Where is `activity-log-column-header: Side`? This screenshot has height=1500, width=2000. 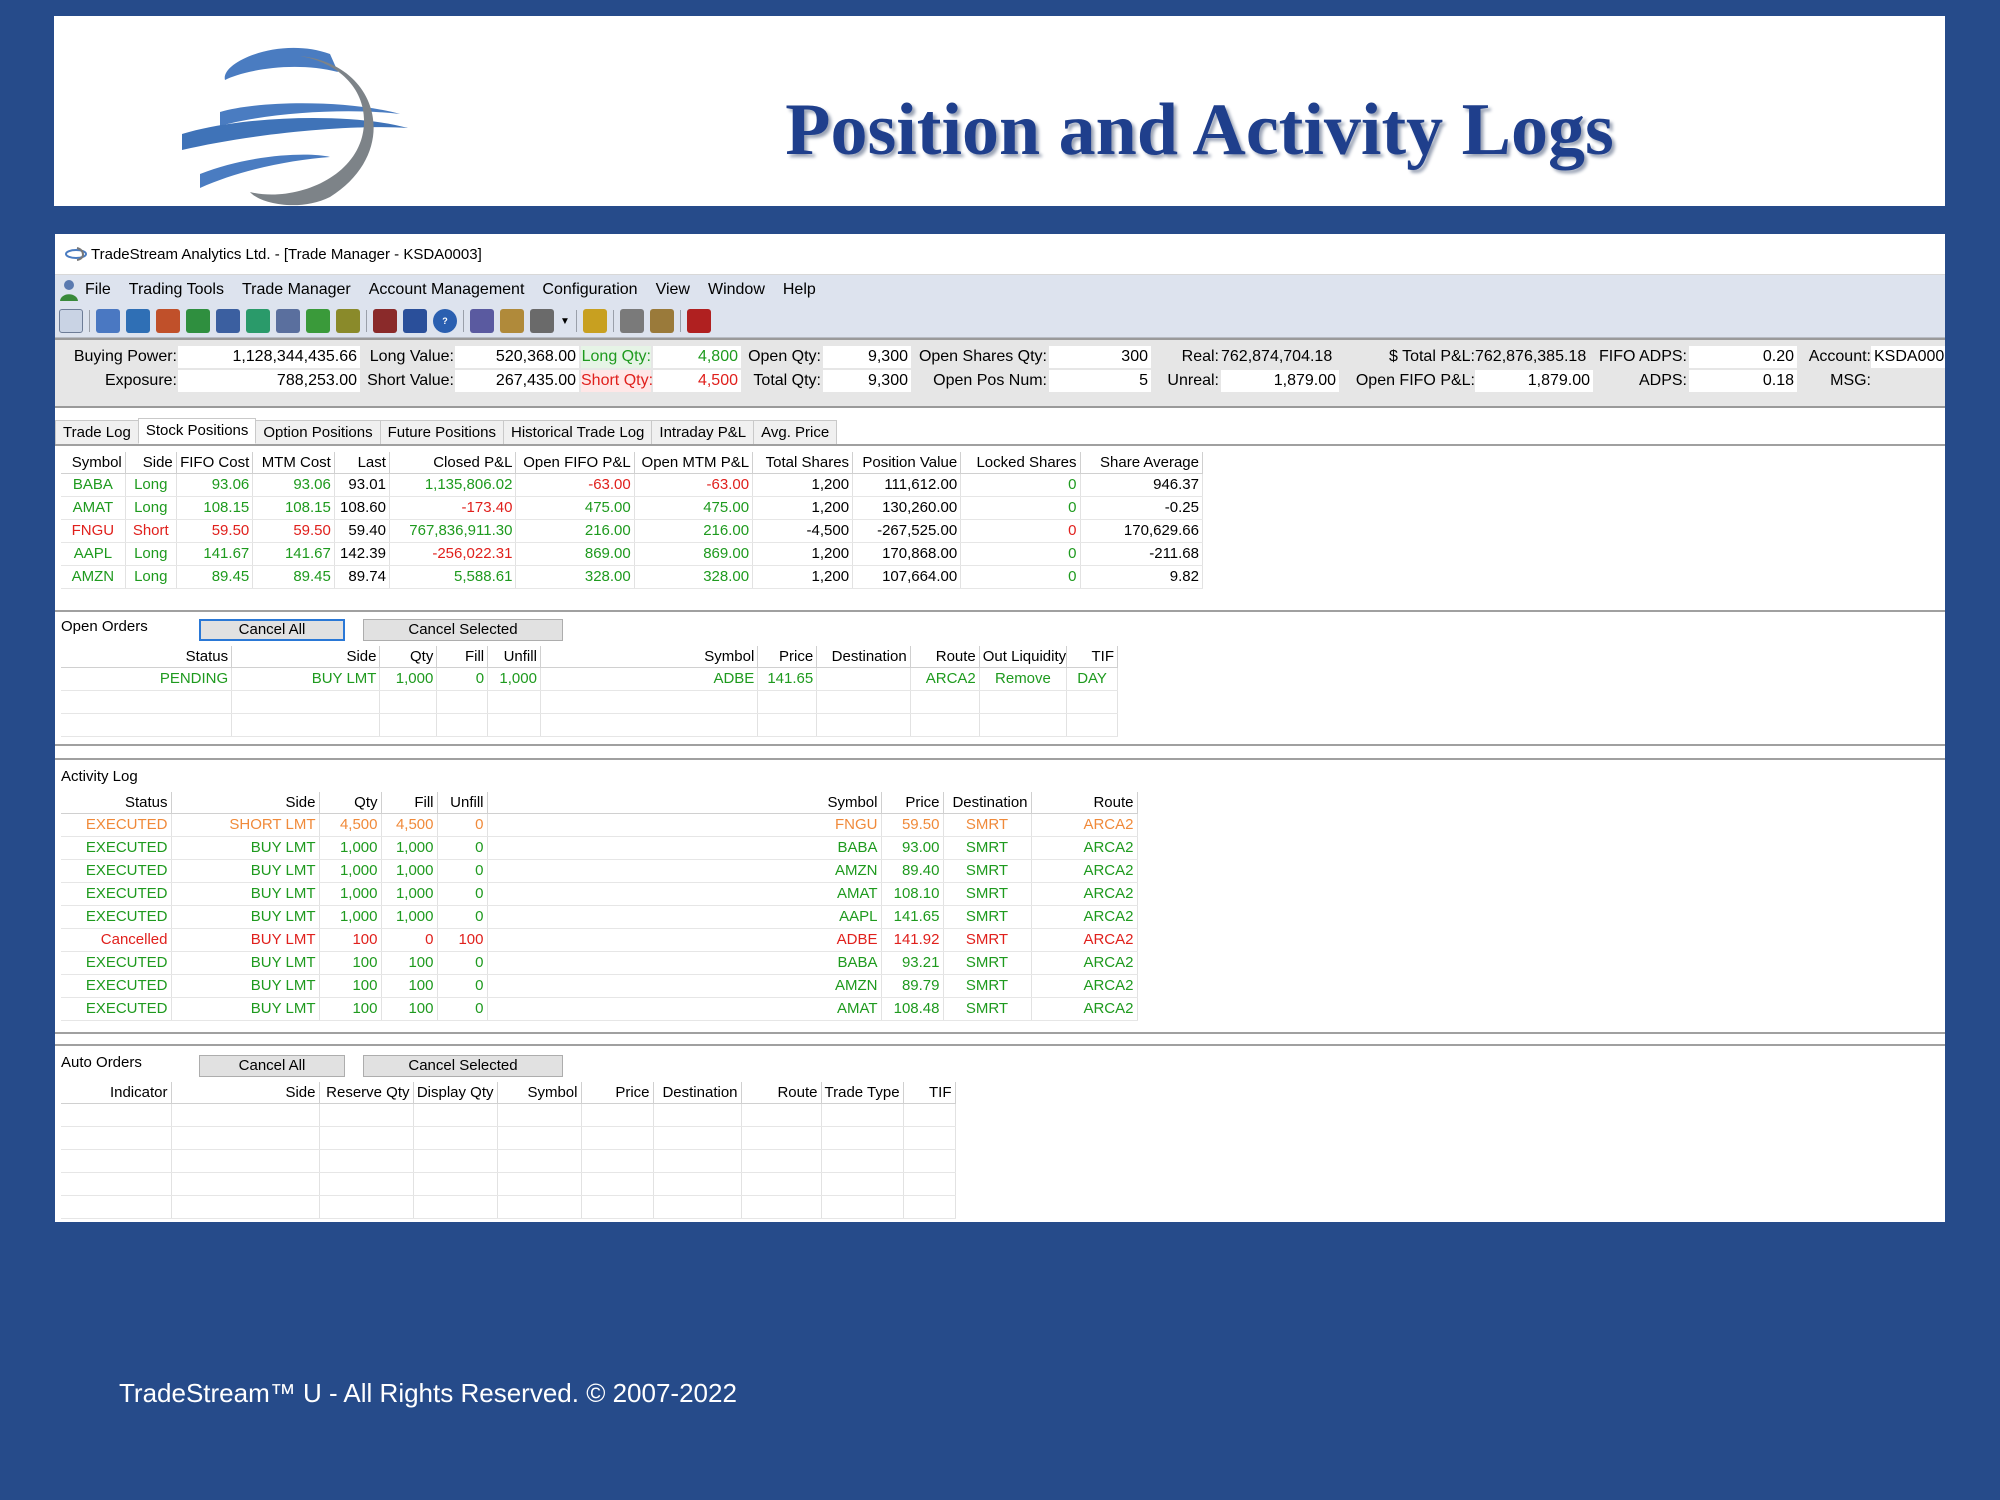
activity-log-column-header: Side is located at coordinates (245, 803).